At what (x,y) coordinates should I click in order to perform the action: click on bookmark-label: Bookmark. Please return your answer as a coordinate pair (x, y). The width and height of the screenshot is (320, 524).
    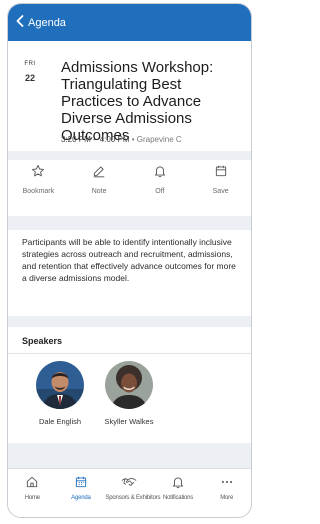
    Looking at the image, I should click on (38, 191).